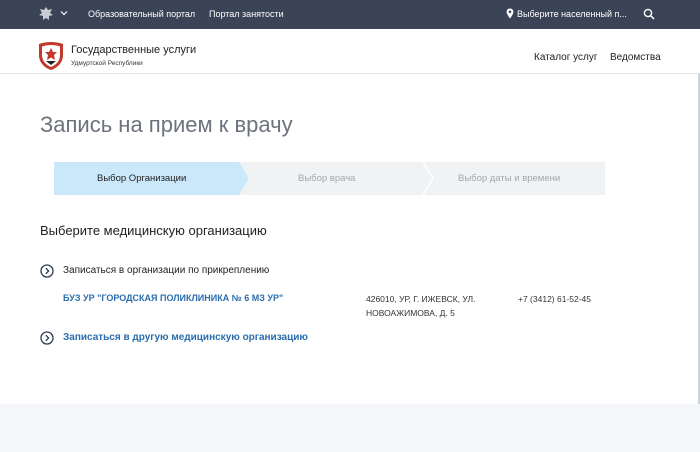 The height and width of the screenshot is (452, 700). Describe the element at coordinates (133, 50) in the screenshot. I see `brand-title: Государственные услуги` at that location.